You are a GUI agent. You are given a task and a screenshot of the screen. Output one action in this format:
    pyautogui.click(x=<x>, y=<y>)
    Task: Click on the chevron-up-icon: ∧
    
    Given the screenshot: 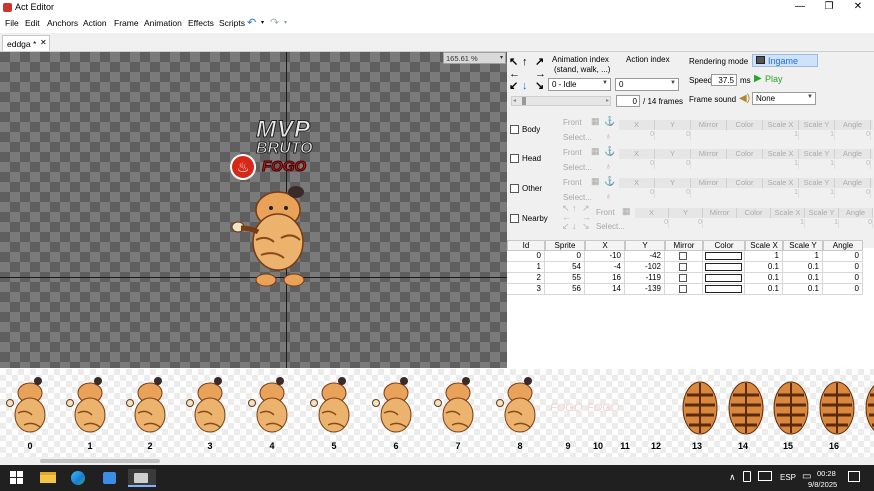 What is the action you would take?
    pyautogui.click(x=732, y=477)
    